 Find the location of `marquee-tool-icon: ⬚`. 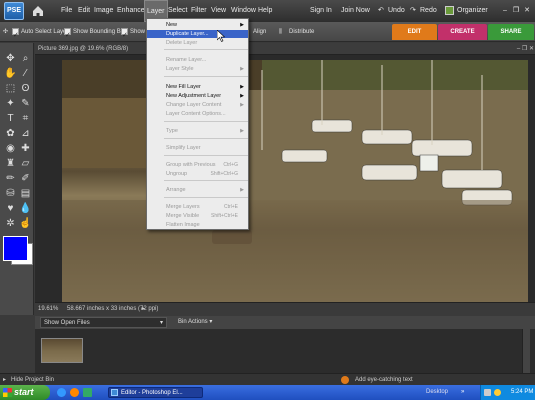

marquee-tool-icon: ⬚ is located at coordinates (10, 88).